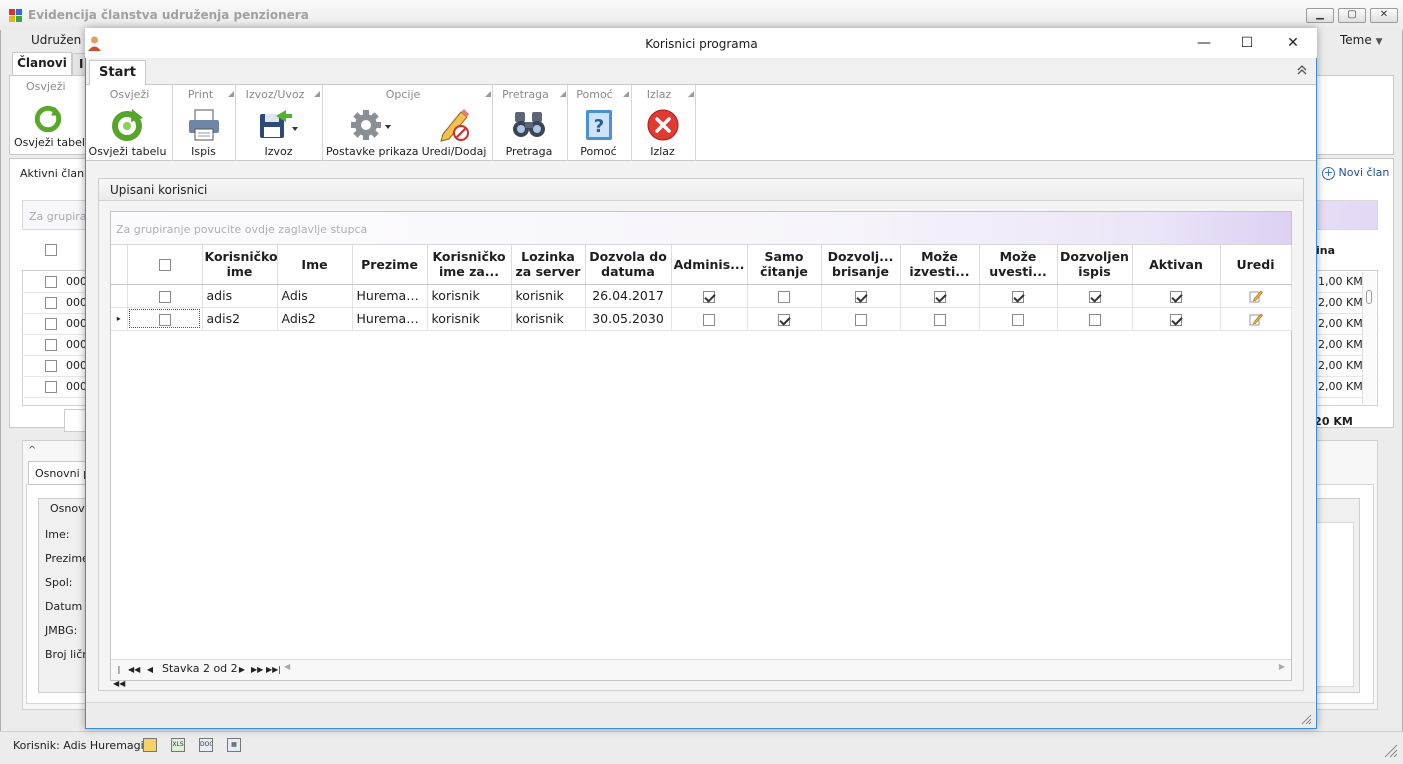  I want to click on edit-add-button: Uredi/Dodaj, so click(454, 151).